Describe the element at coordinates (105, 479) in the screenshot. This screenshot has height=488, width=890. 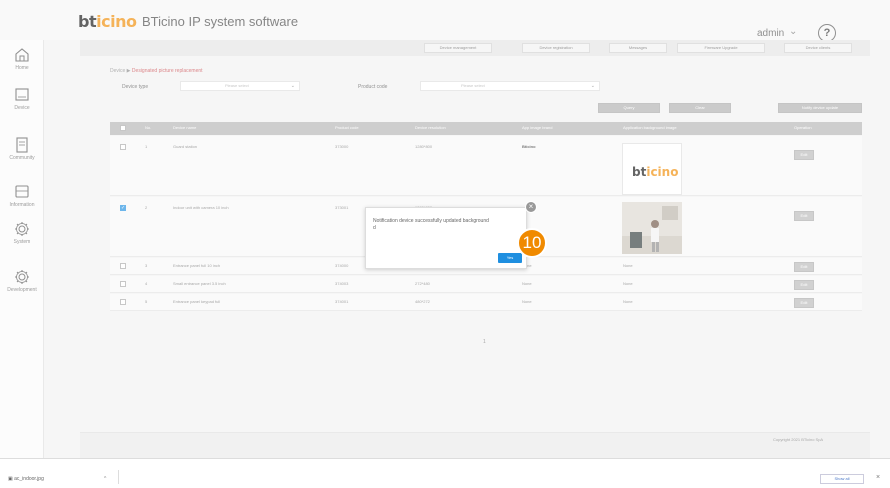
I see `chevron-up-icon: ^` at that location.